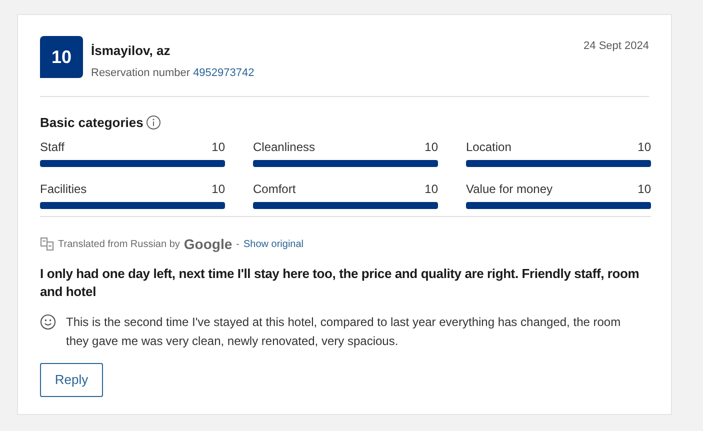 This screenshot has height=431, width=703. Describe the element at coordinates (131, 51) in the screenshot. I see `reviewer-name: İsmayilov, az` at that location.